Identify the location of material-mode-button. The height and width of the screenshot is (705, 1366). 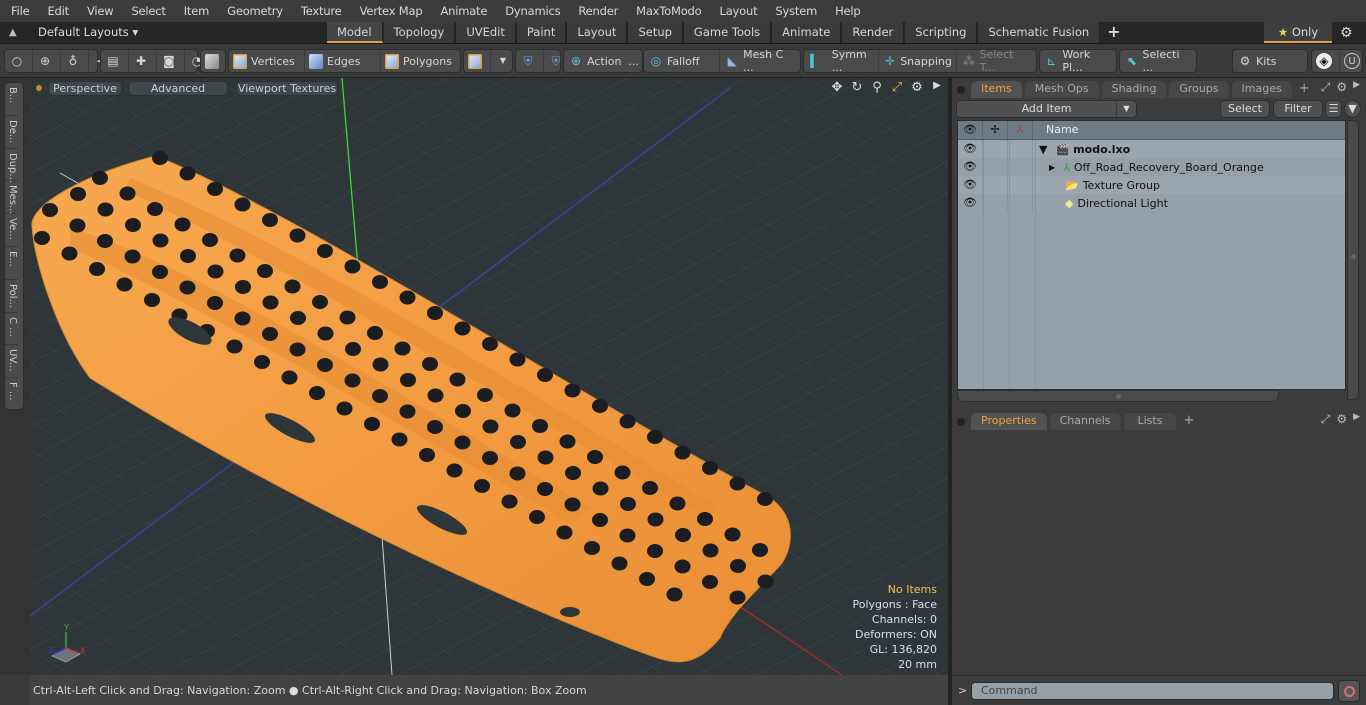
(477, 61).